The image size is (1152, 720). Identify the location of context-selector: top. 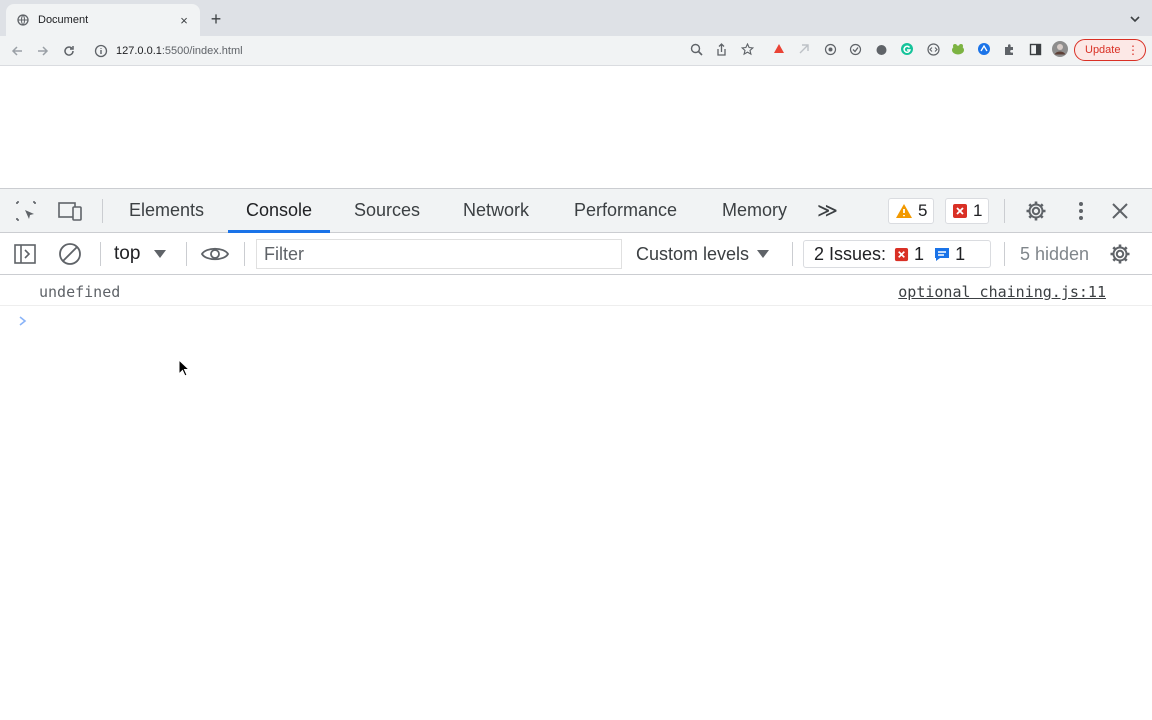
(140, 254).